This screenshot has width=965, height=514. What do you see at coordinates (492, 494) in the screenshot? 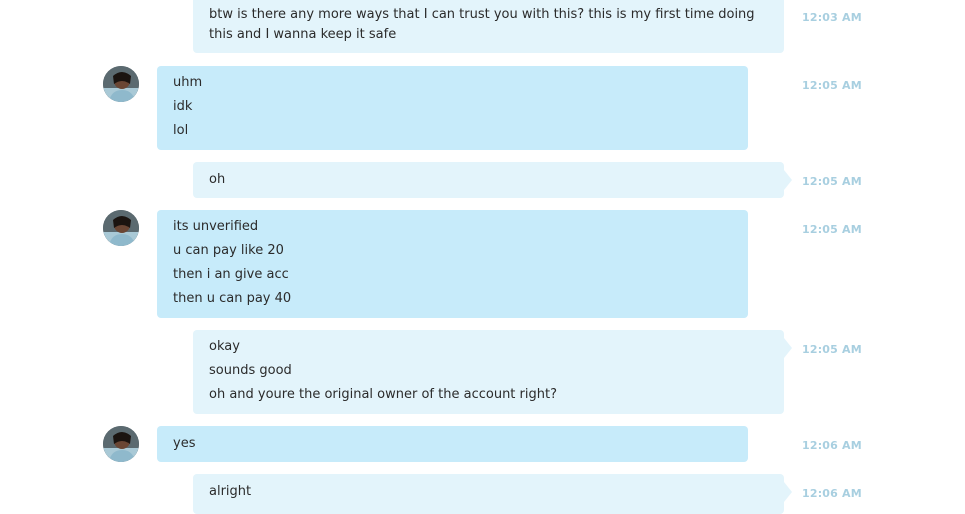
I see `message-bubble-outgoing: alright` at bounding box center [492, 494].